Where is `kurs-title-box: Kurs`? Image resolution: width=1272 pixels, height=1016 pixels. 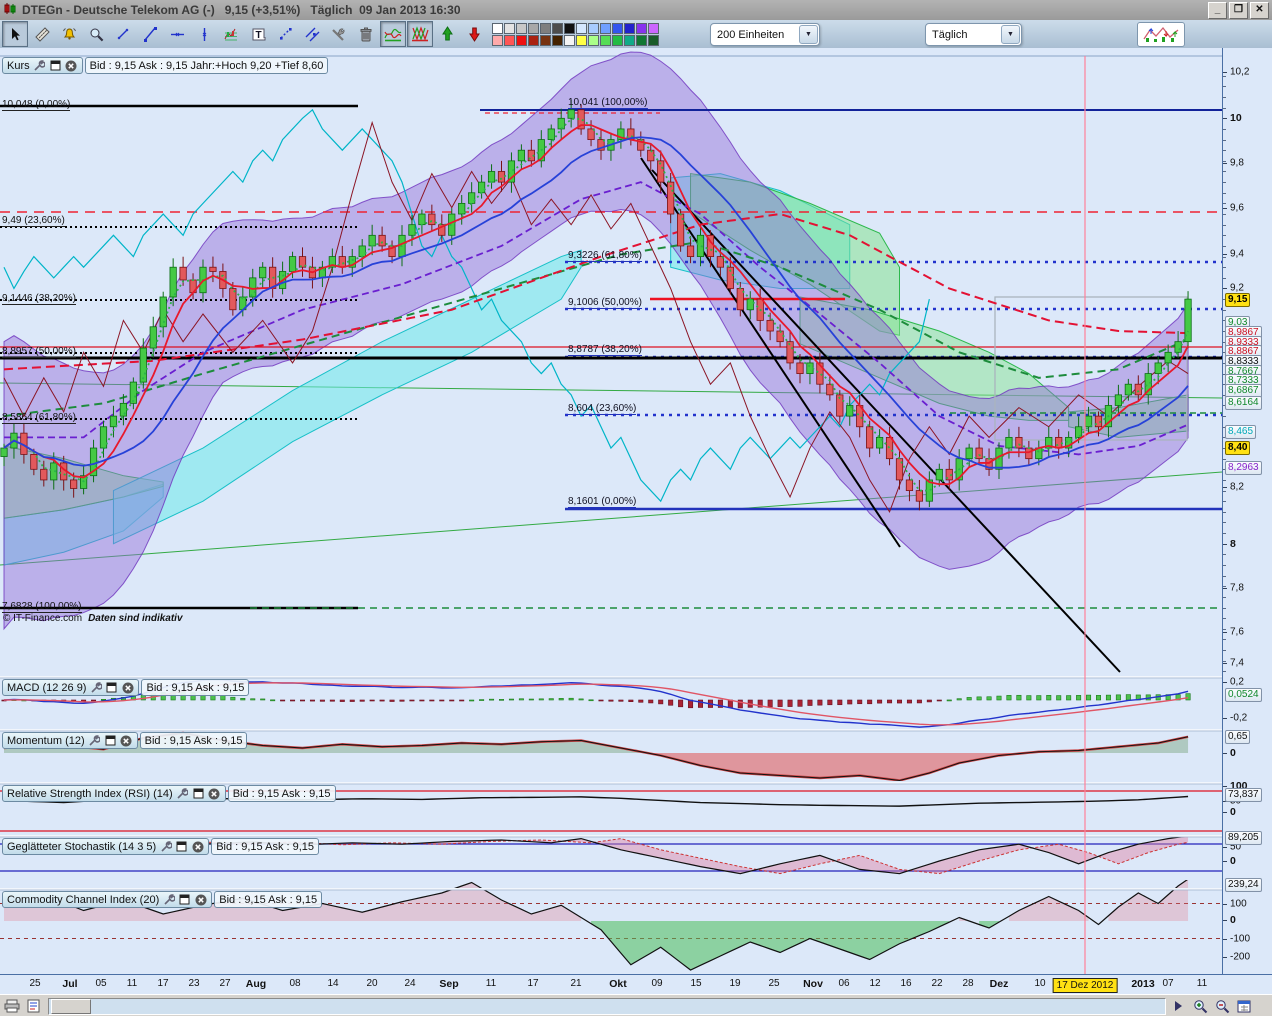 kurs-title-box: Kurs is located at coordinates (42, 65).